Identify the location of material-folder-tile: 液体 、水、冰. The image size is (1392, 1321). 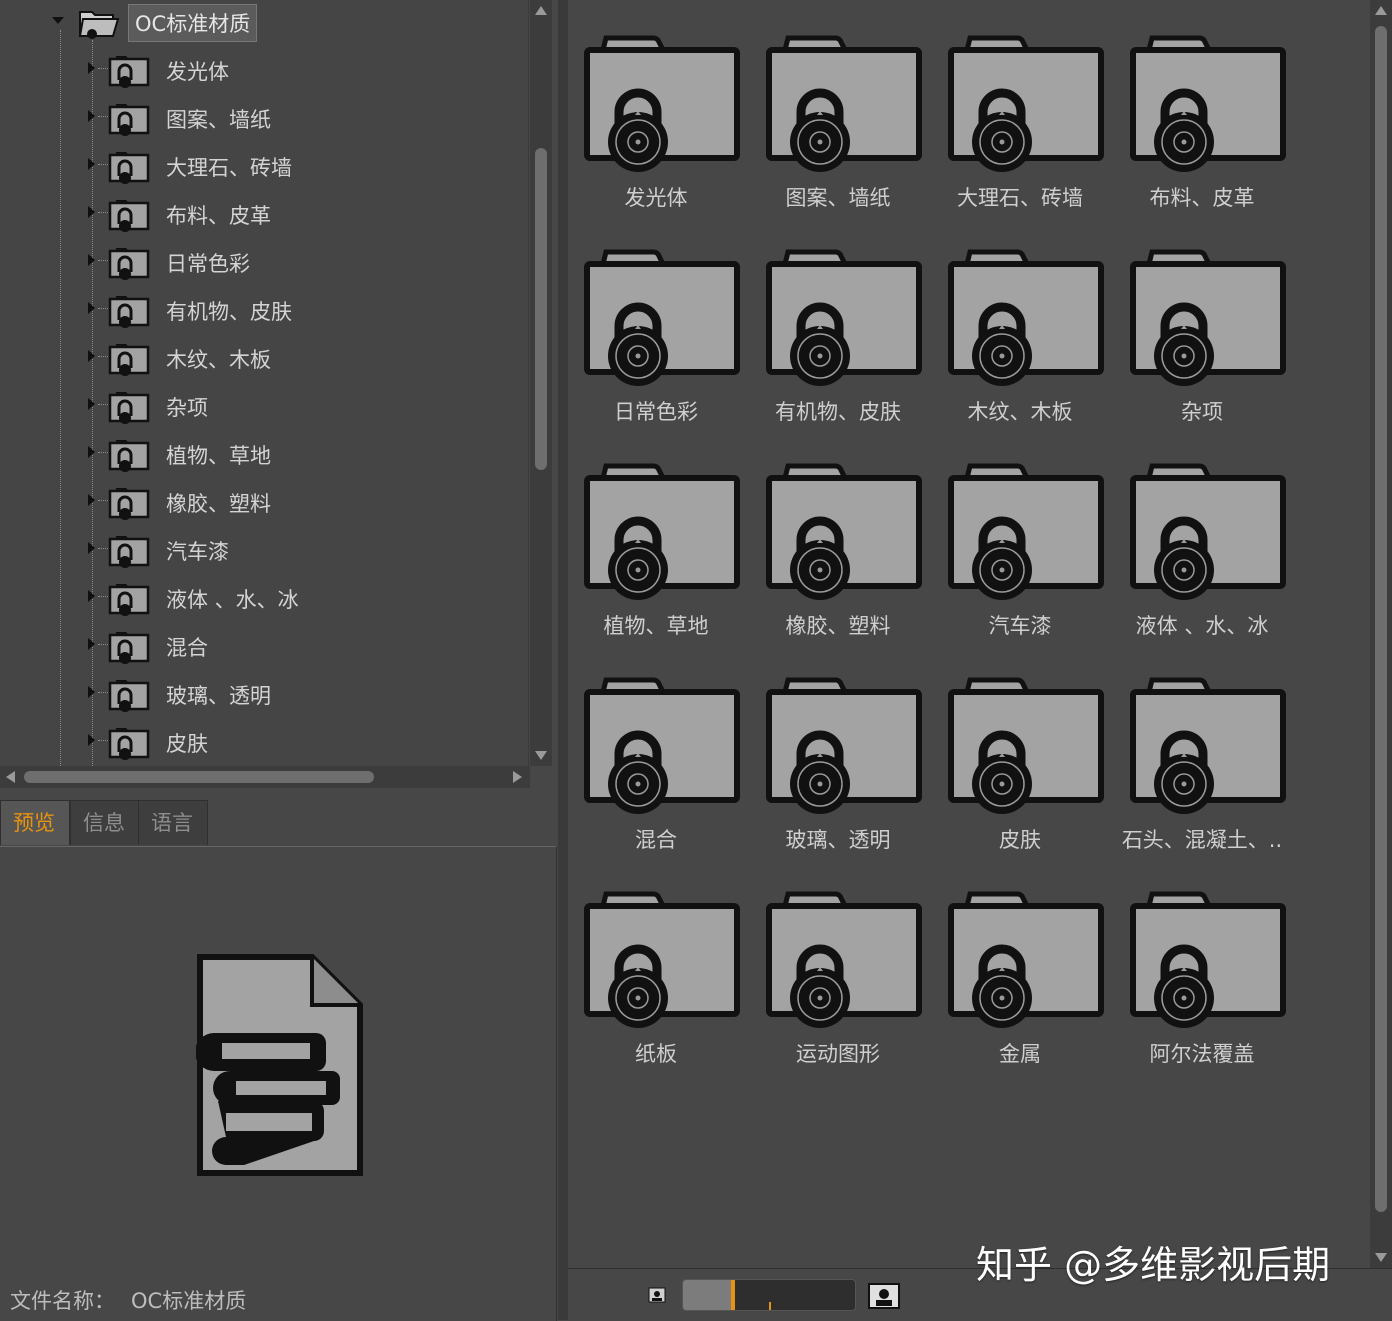
(1203, 535).